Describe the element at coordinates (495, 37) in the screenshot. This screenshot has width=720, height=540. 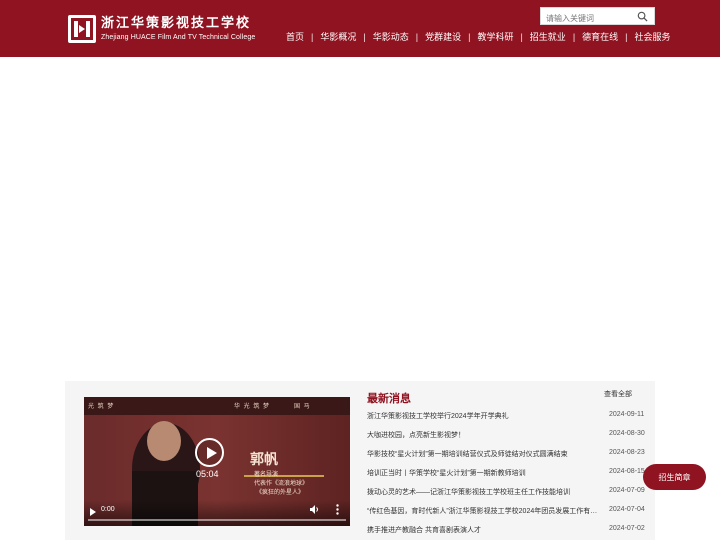
I see `nav-item-teaching: 教学科研` at that location.